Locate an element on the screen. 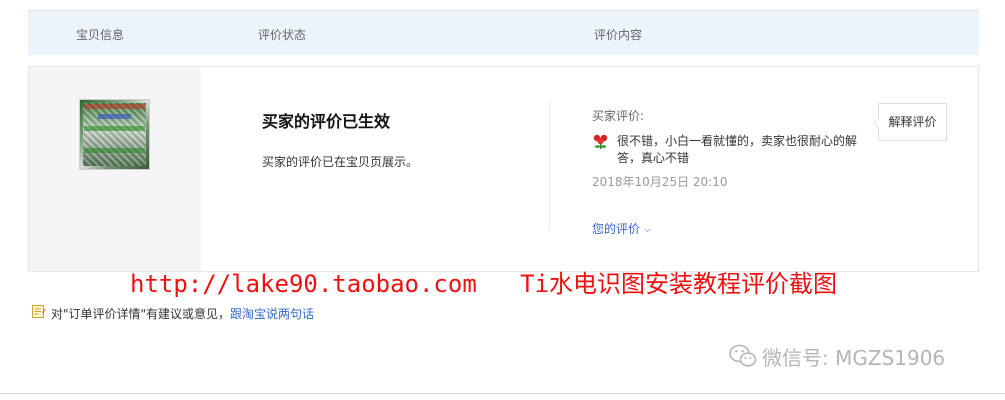 This screenshot has width=1005, height=400. buyer-review-label: 买家评价: is located at coordinates (618, 116).